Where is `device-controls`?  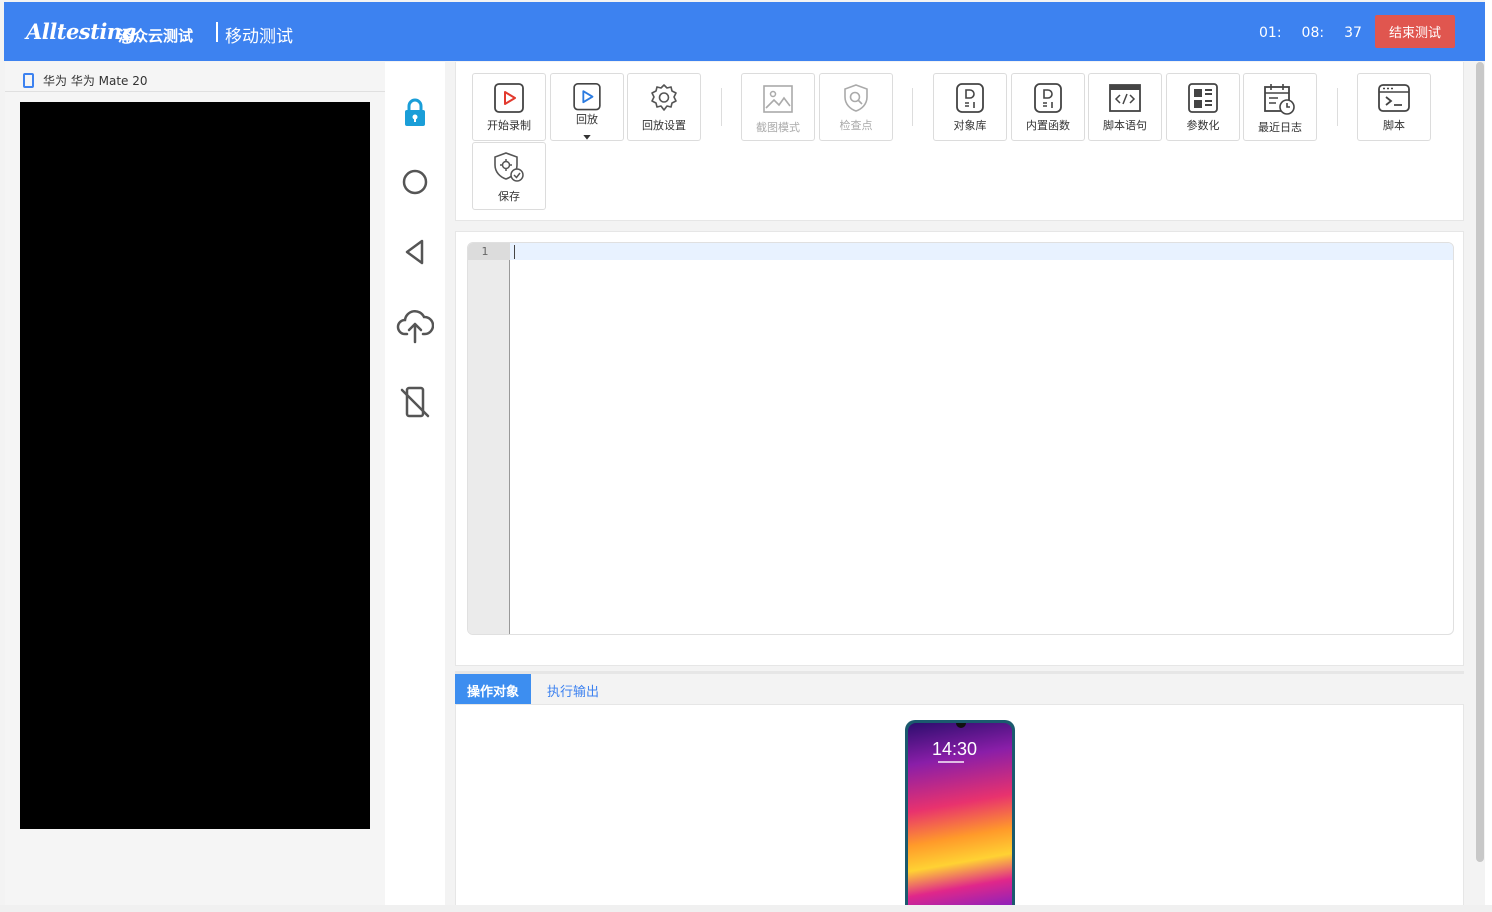
device-controls is located at coordinates (415, 484).